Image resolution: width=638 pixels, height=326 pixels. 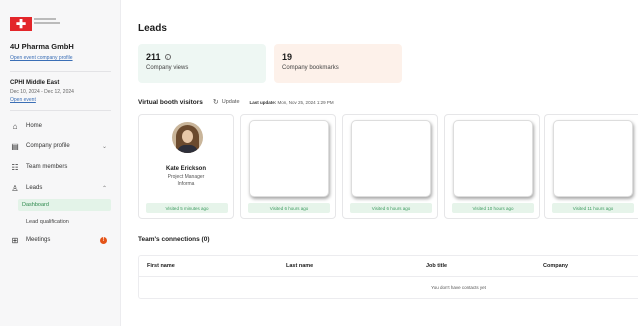 What do you see at coordinates (555, 266) in the screenshot?
I see `column-header: Company` at bounding box center [555, 266].